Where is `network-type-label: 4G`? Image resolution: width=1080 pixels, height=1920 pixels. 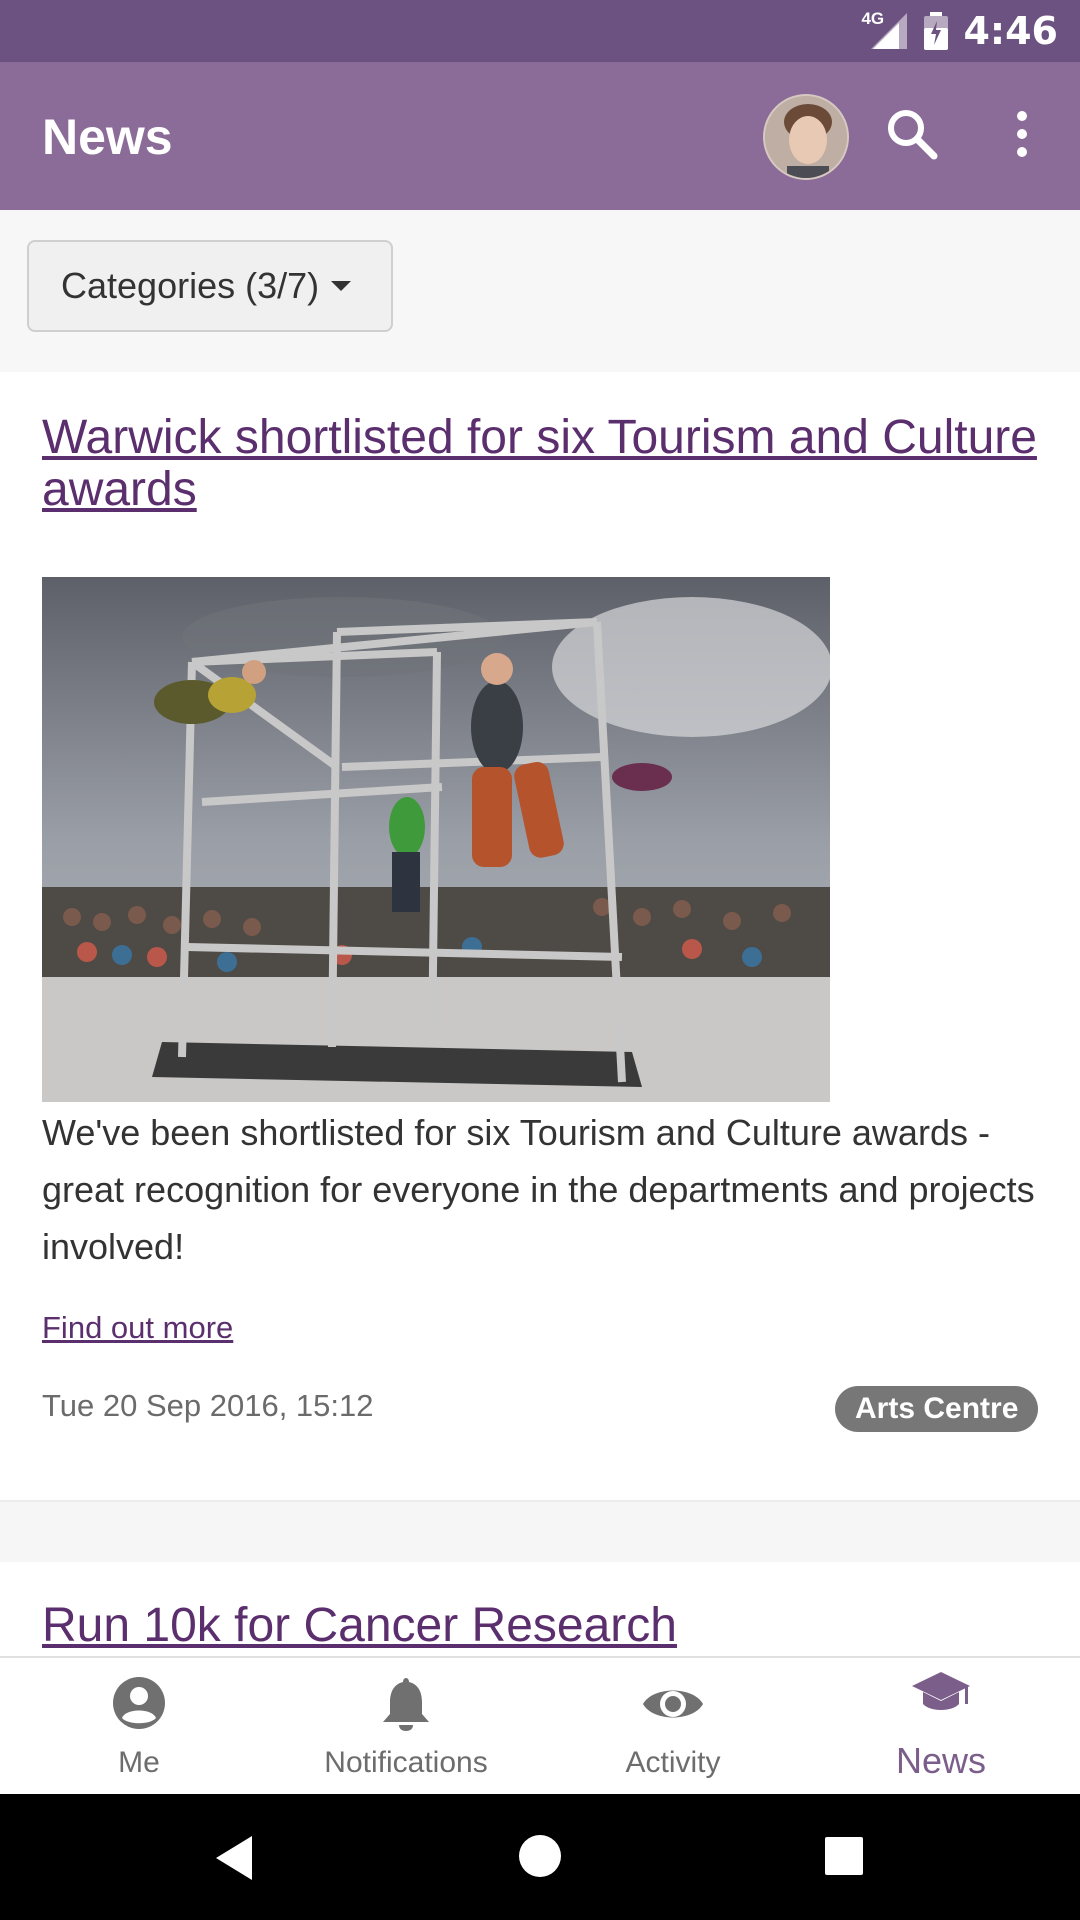 network-type-label: 4G is located at coordinates (873, 18).